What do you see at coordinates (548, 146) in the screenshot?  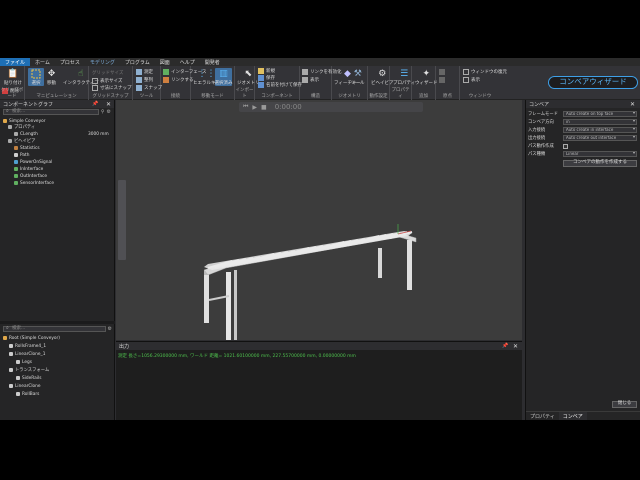 I see `property-row: パス動作作成` at bounding box center [548, 146].